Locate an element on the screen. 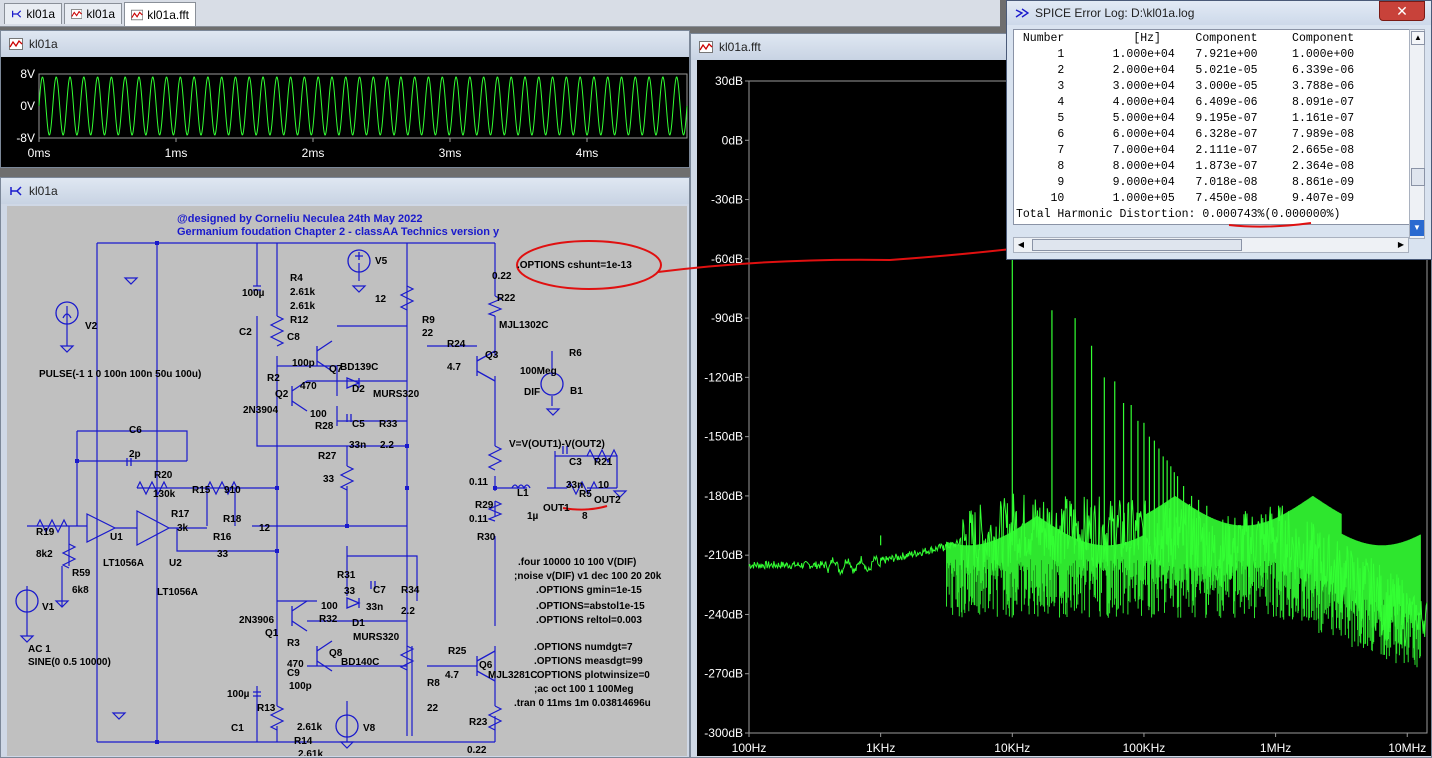 This screenshot has height=758, width=1432. component-label: OUT2 is located at coordinates (607, 500).